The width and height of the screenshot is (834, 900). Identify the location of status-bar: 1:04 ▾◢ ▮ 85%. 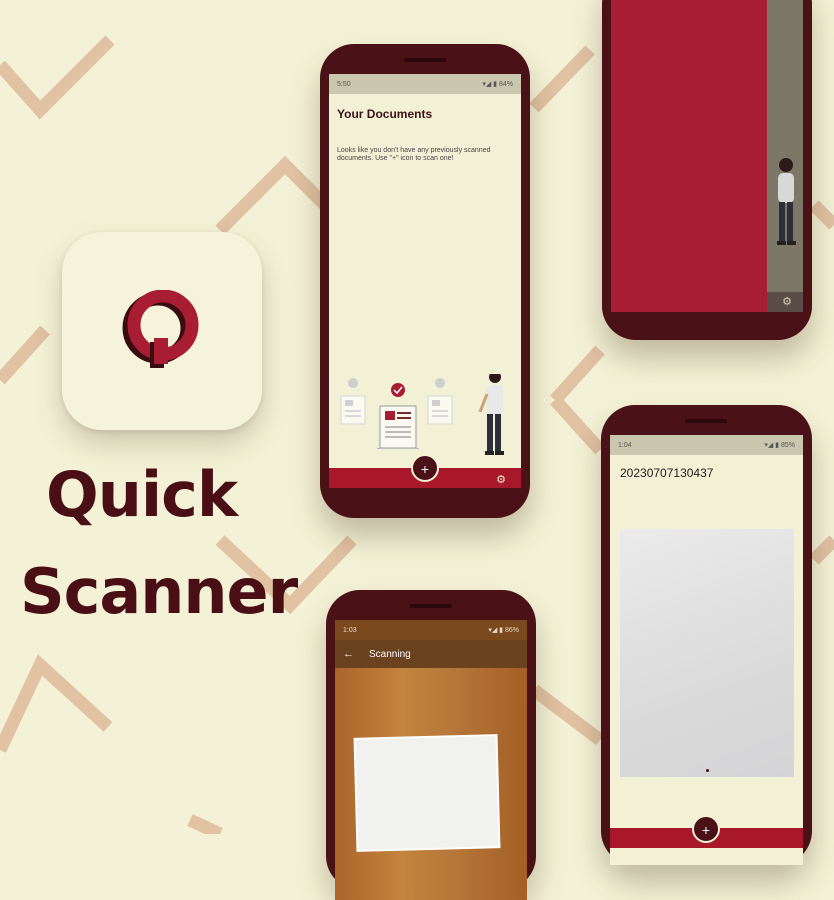
(706, 445).